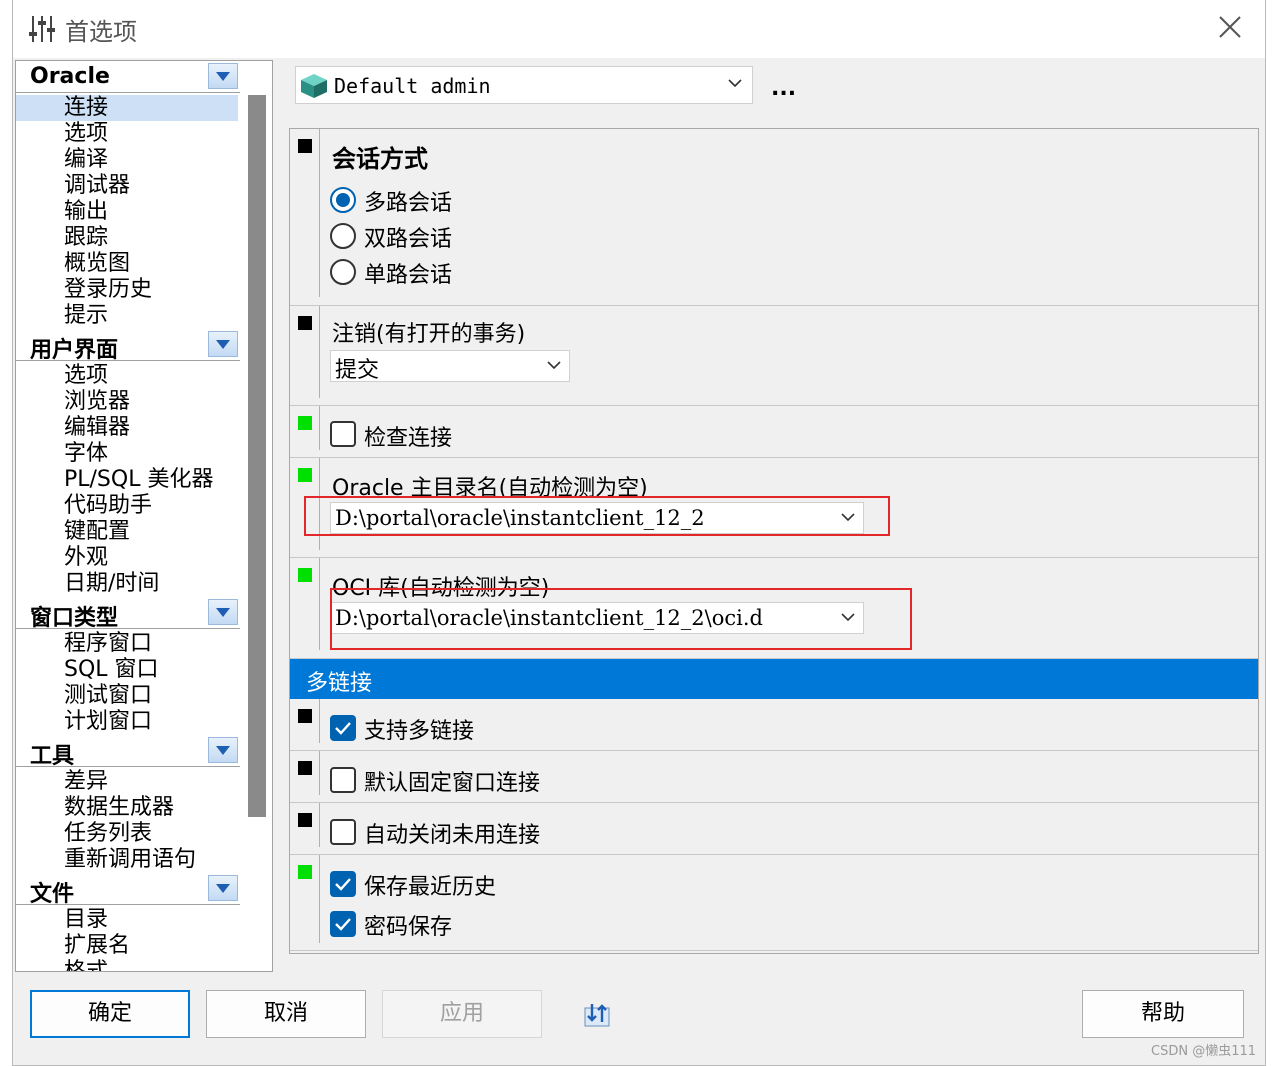 This screenshot has width=1278, height=1066. What do you see at coordinates (774, 777) in the screenshot?
I see `default-fixed-section: 默认固定窗口连接` at bounding box center [774, 777].